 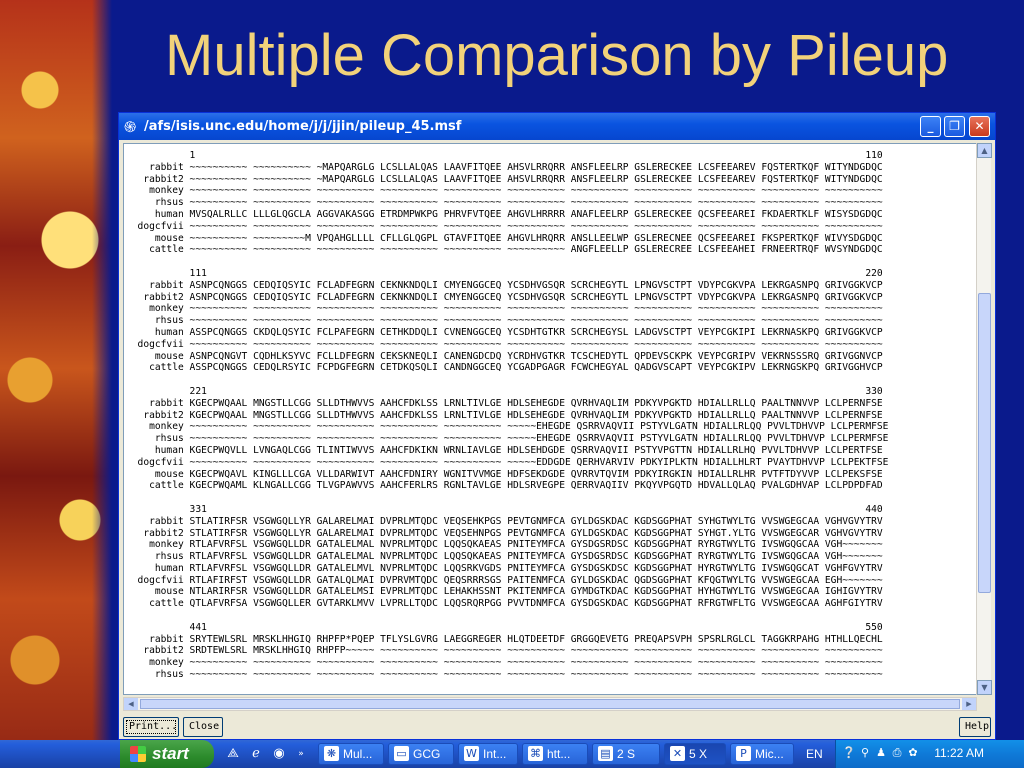 What do you see at coordinates (930, 126) in the screenshot?
I see `minimize-button: _` at bounding box center [930, 126].